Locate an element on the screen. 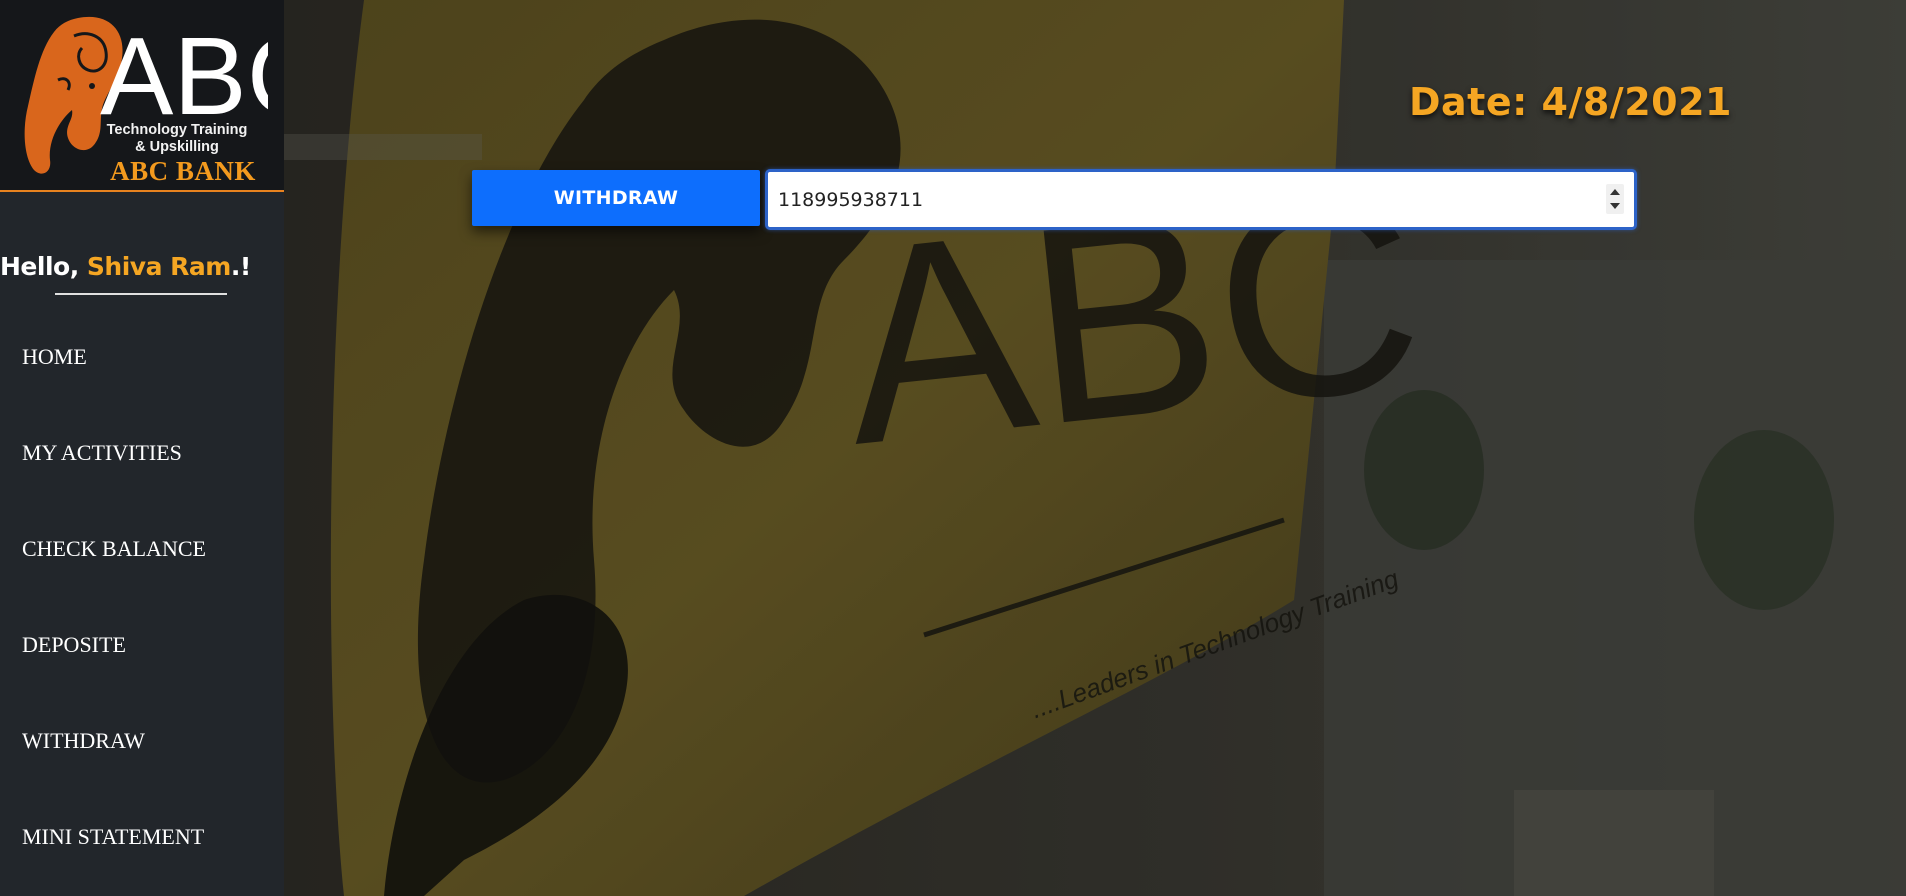 This screenshot has width=1906, height=896. greeting: Hello, Shiva Ram.! is located at coordinates (125, 266).